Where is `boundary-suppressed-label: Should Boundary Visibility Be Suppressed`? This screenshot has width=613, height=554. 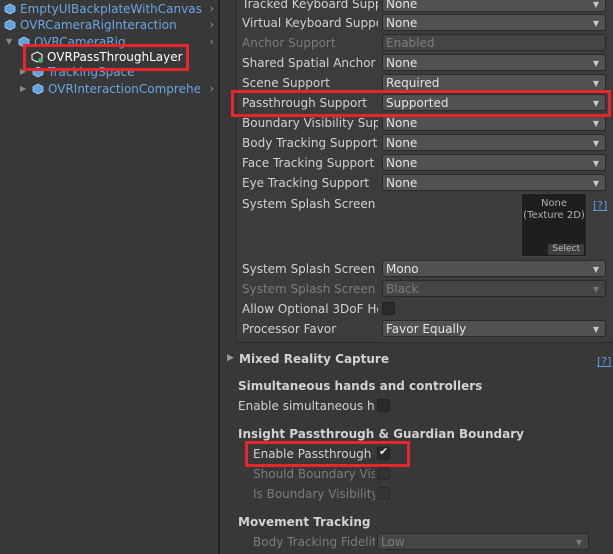 boundary-suppressed-label: Should Boundary Visibility Be Suppressed is located at coordinates (314, 474).